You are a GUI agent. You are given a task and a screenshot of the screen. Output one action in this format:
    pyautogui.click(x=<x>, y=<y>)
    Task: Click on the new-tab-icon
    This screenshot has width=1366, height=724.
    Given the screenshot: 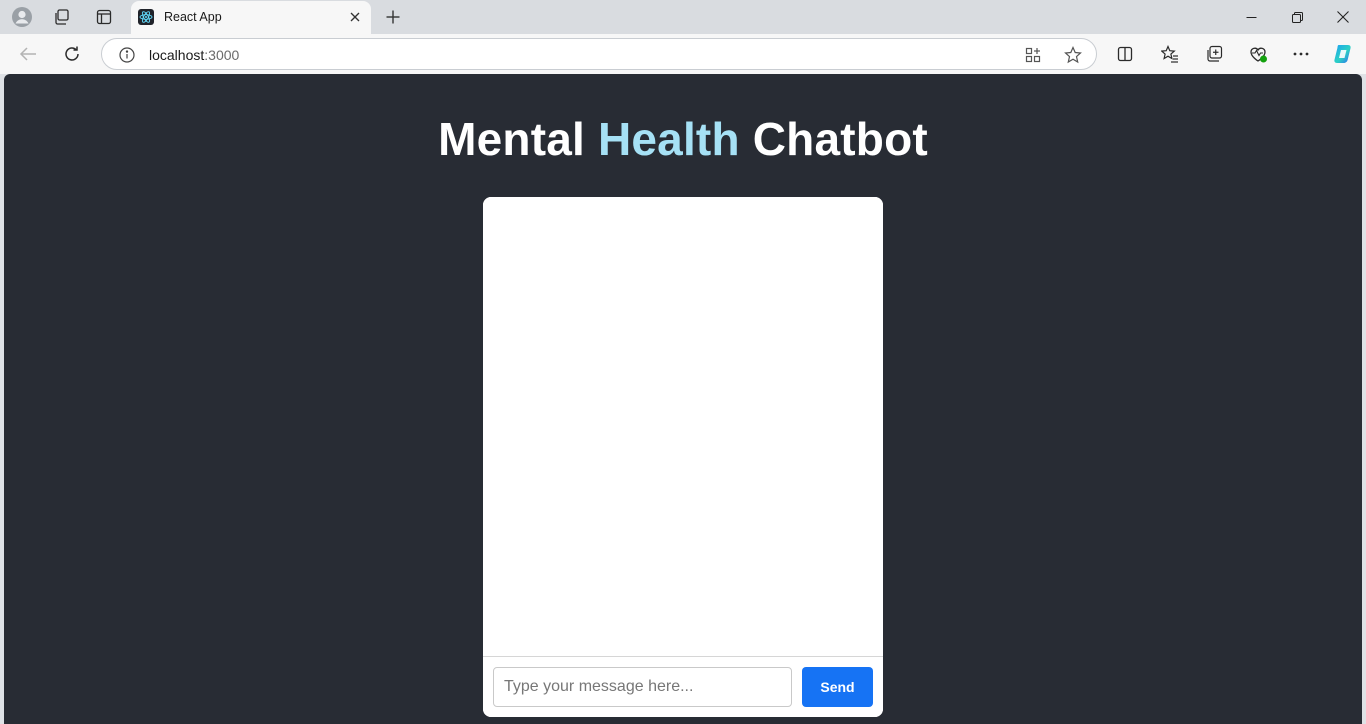 What is the action you would take?
    pyautogui.click(x=393, y=17)
    